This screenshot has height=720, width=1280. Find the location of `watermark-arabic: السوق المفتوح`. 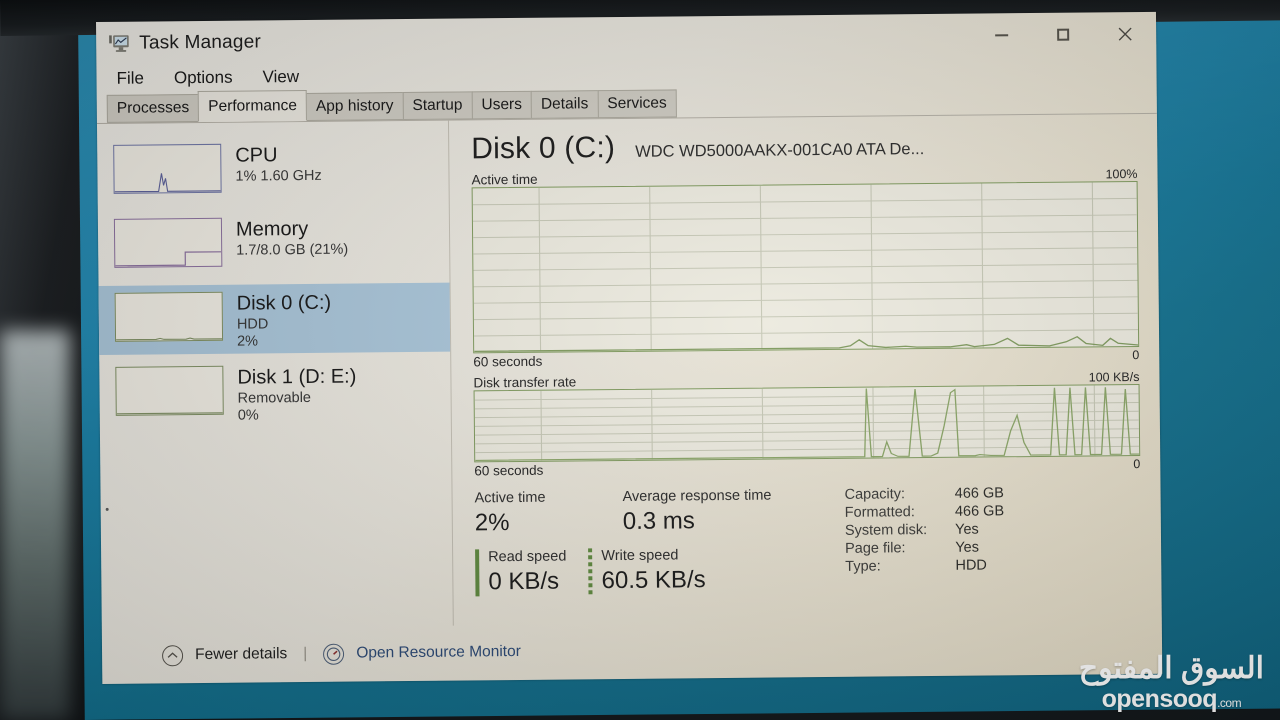

watermark-arabic: السوق المفتوح is located at coordinates (1171, 668).